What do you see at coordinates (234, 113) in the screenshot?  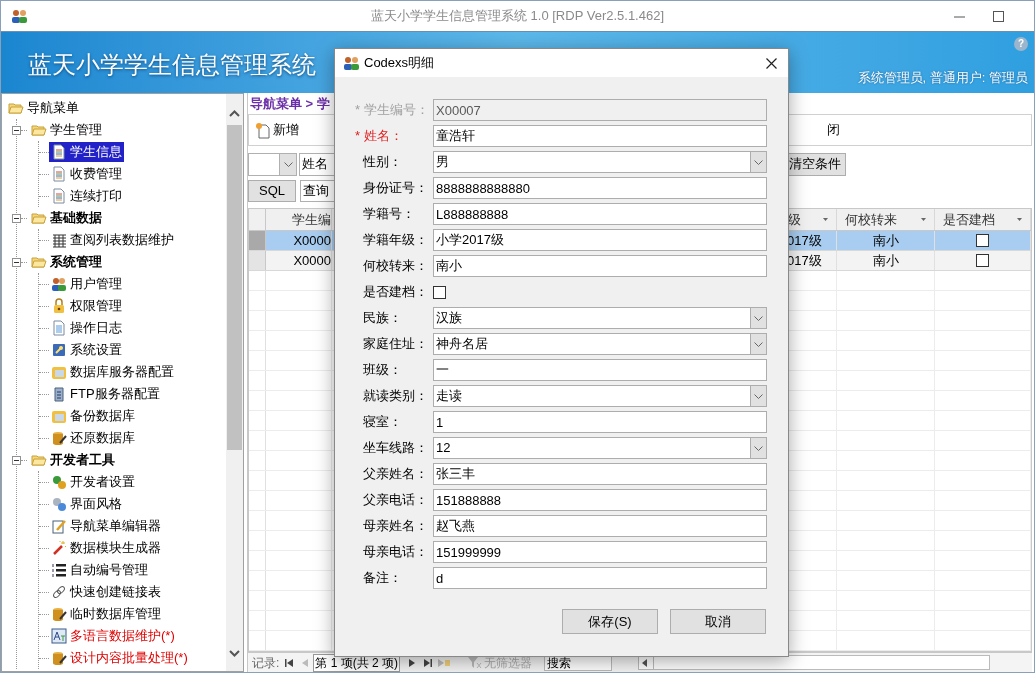 I see `scroll-up-icon` at bounding box center [234, 113].